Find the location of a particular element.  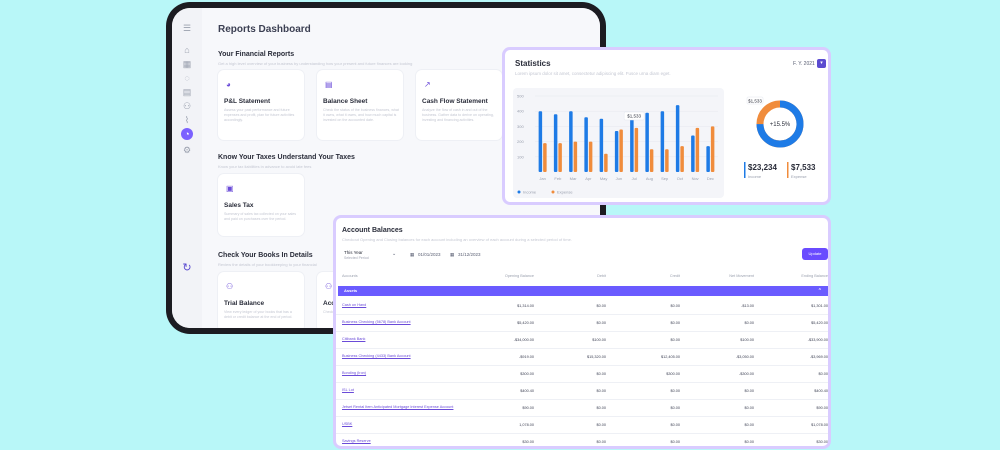

pie-chart-icon: ◕ is located at coordinates (228, 84).